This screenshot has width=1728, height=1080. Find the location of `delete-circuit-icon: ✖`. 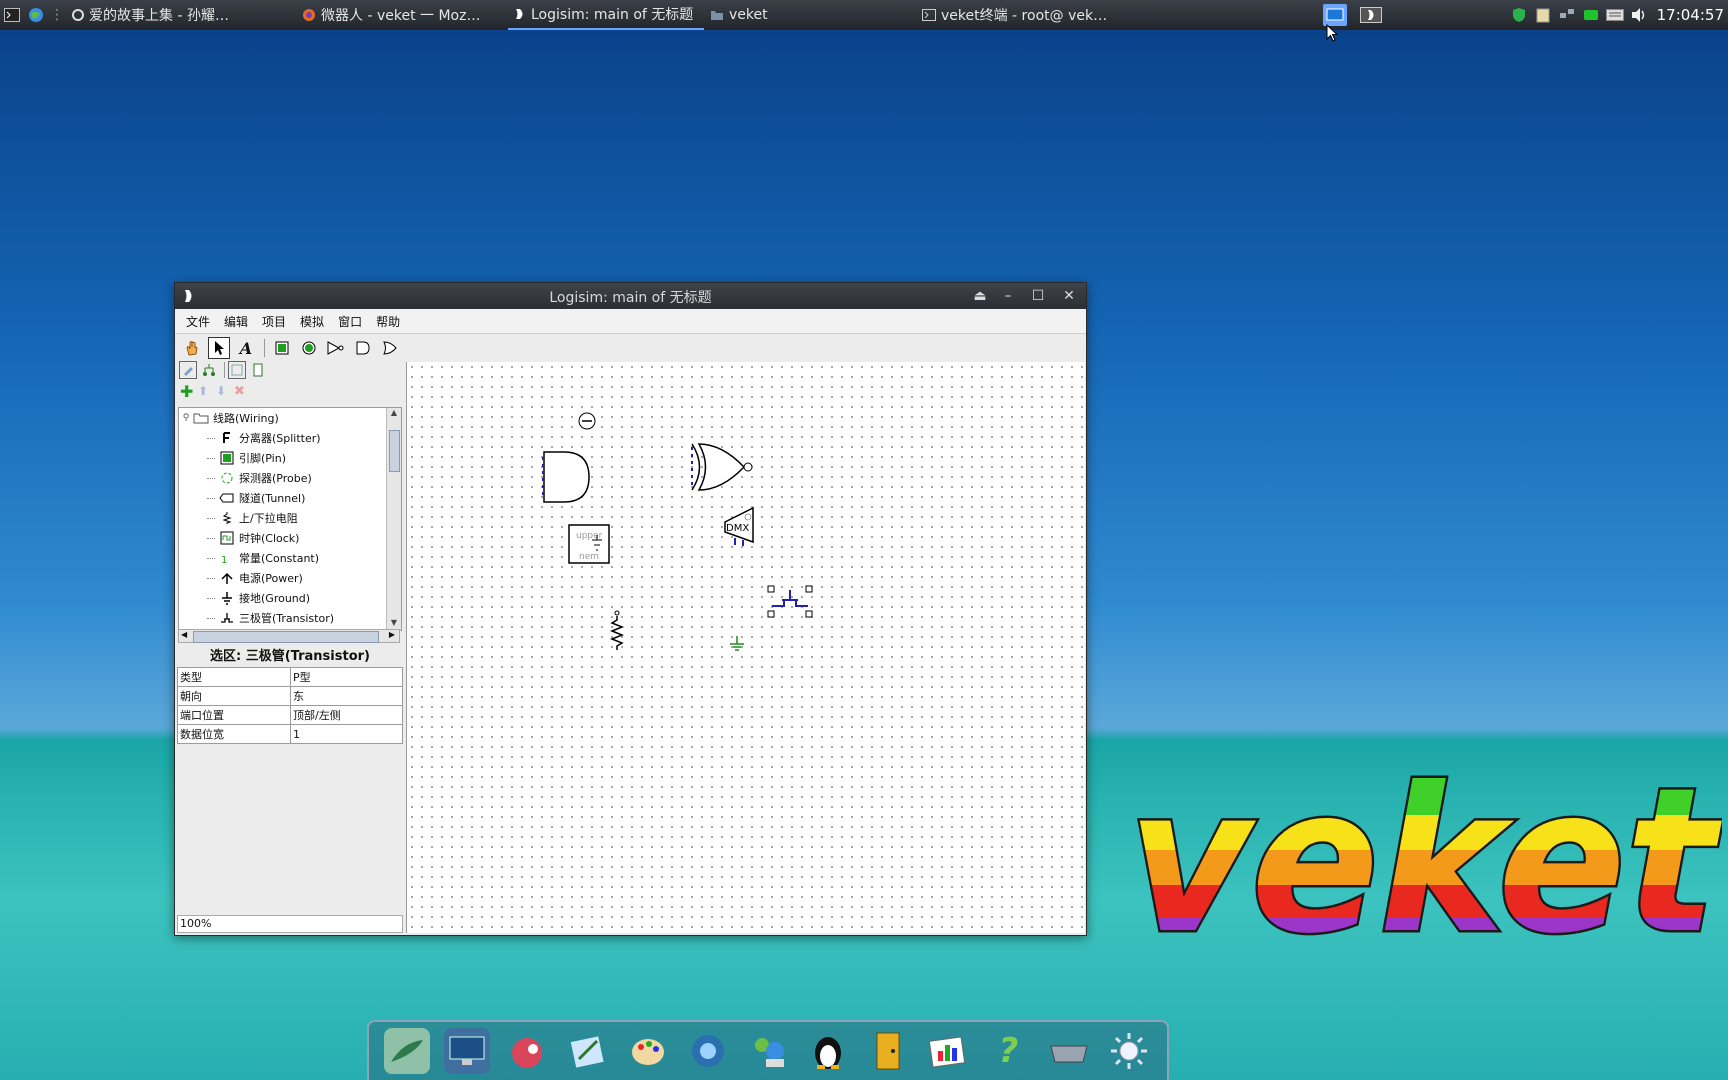

delete-circuit-icon: ✖ is located at coordinates (243, 391).